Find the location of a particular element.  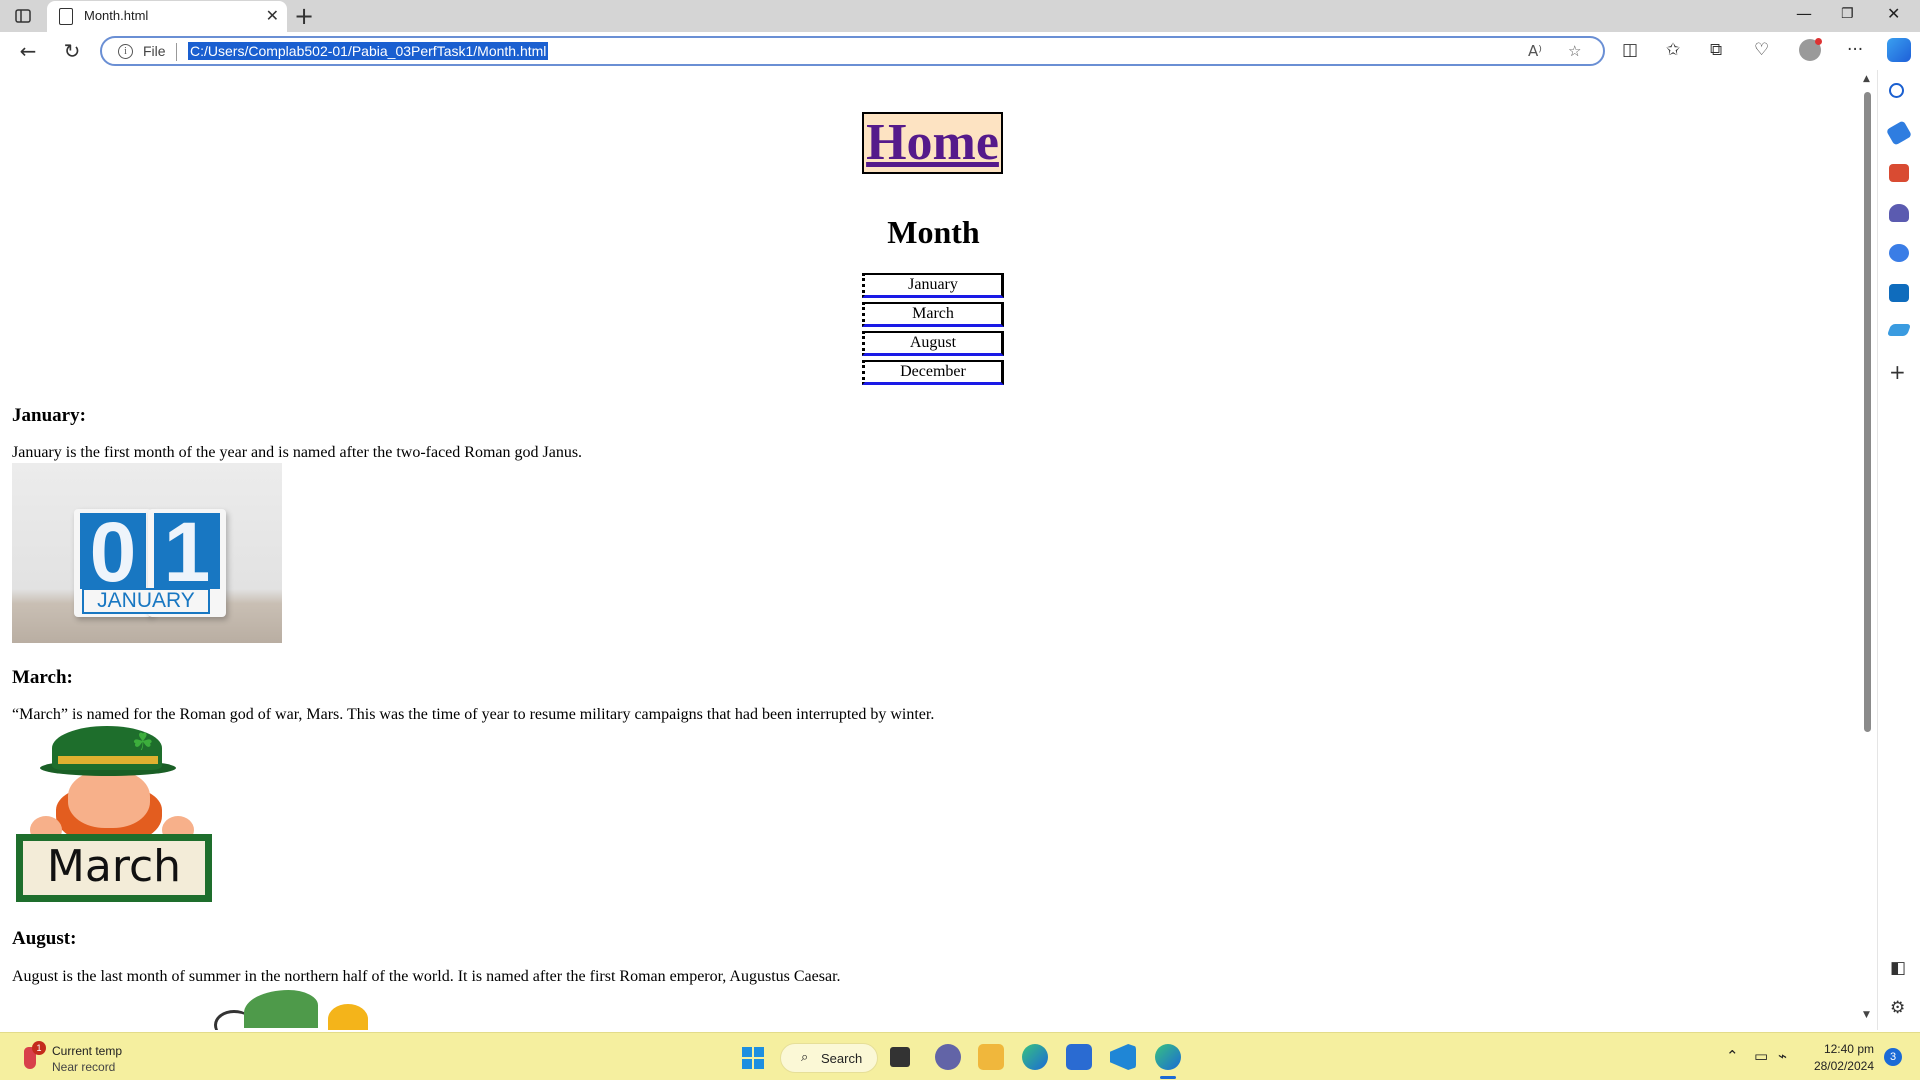

sidebar-office-icon is located at coordinates (1899, 253).